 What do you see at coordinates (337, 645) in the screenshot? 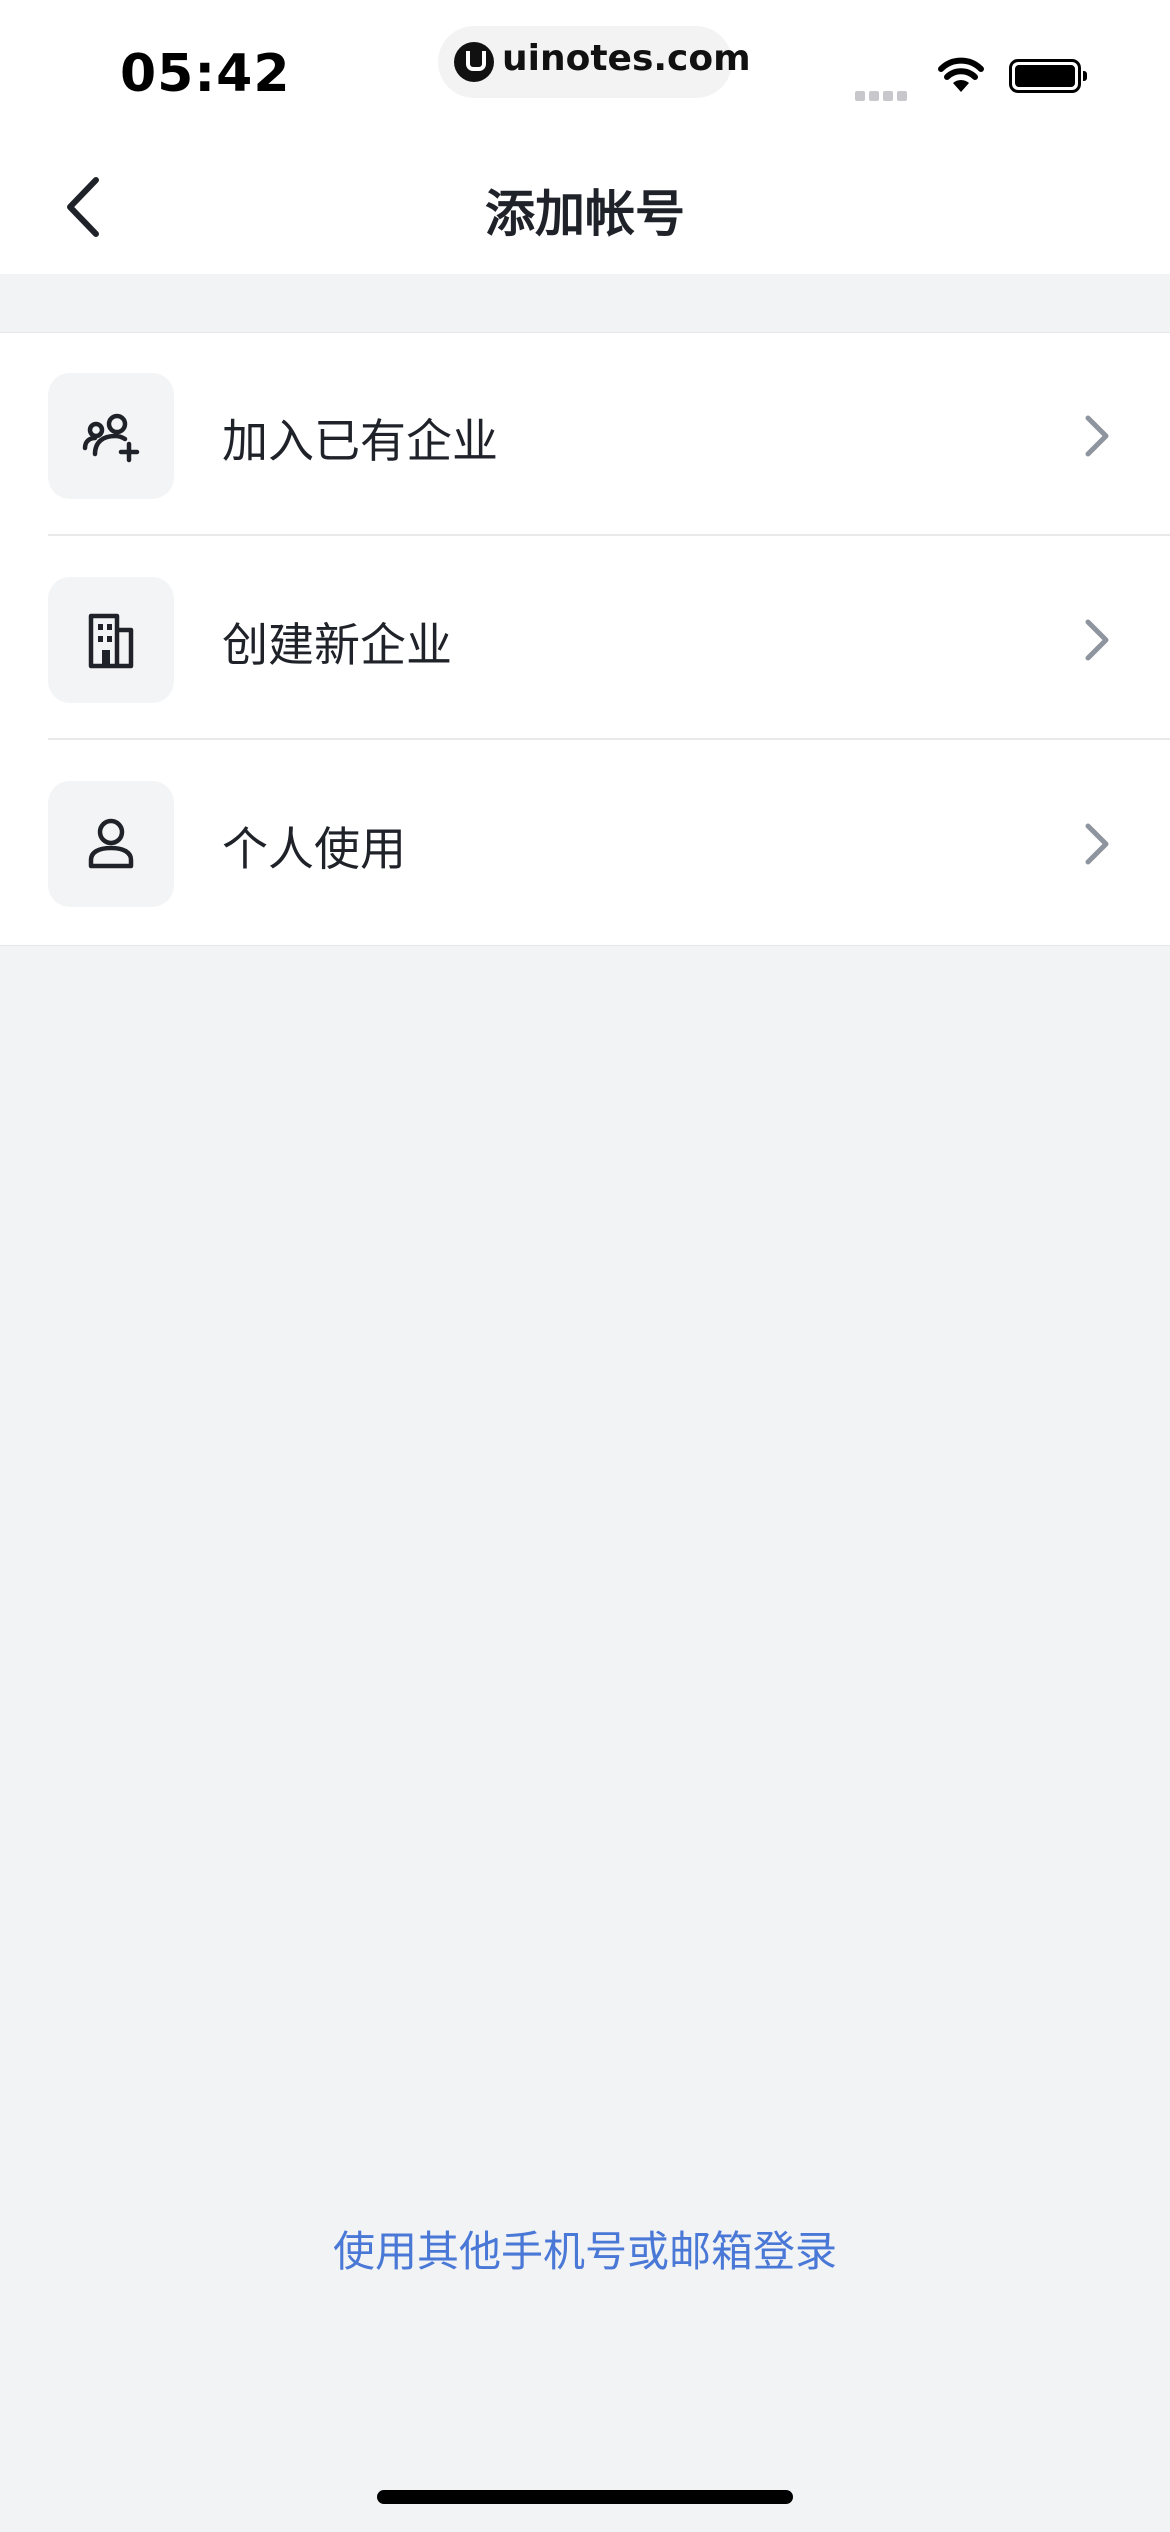
I see `create-enterprise-label: 创建新企业` at bounding box center [337, 645].